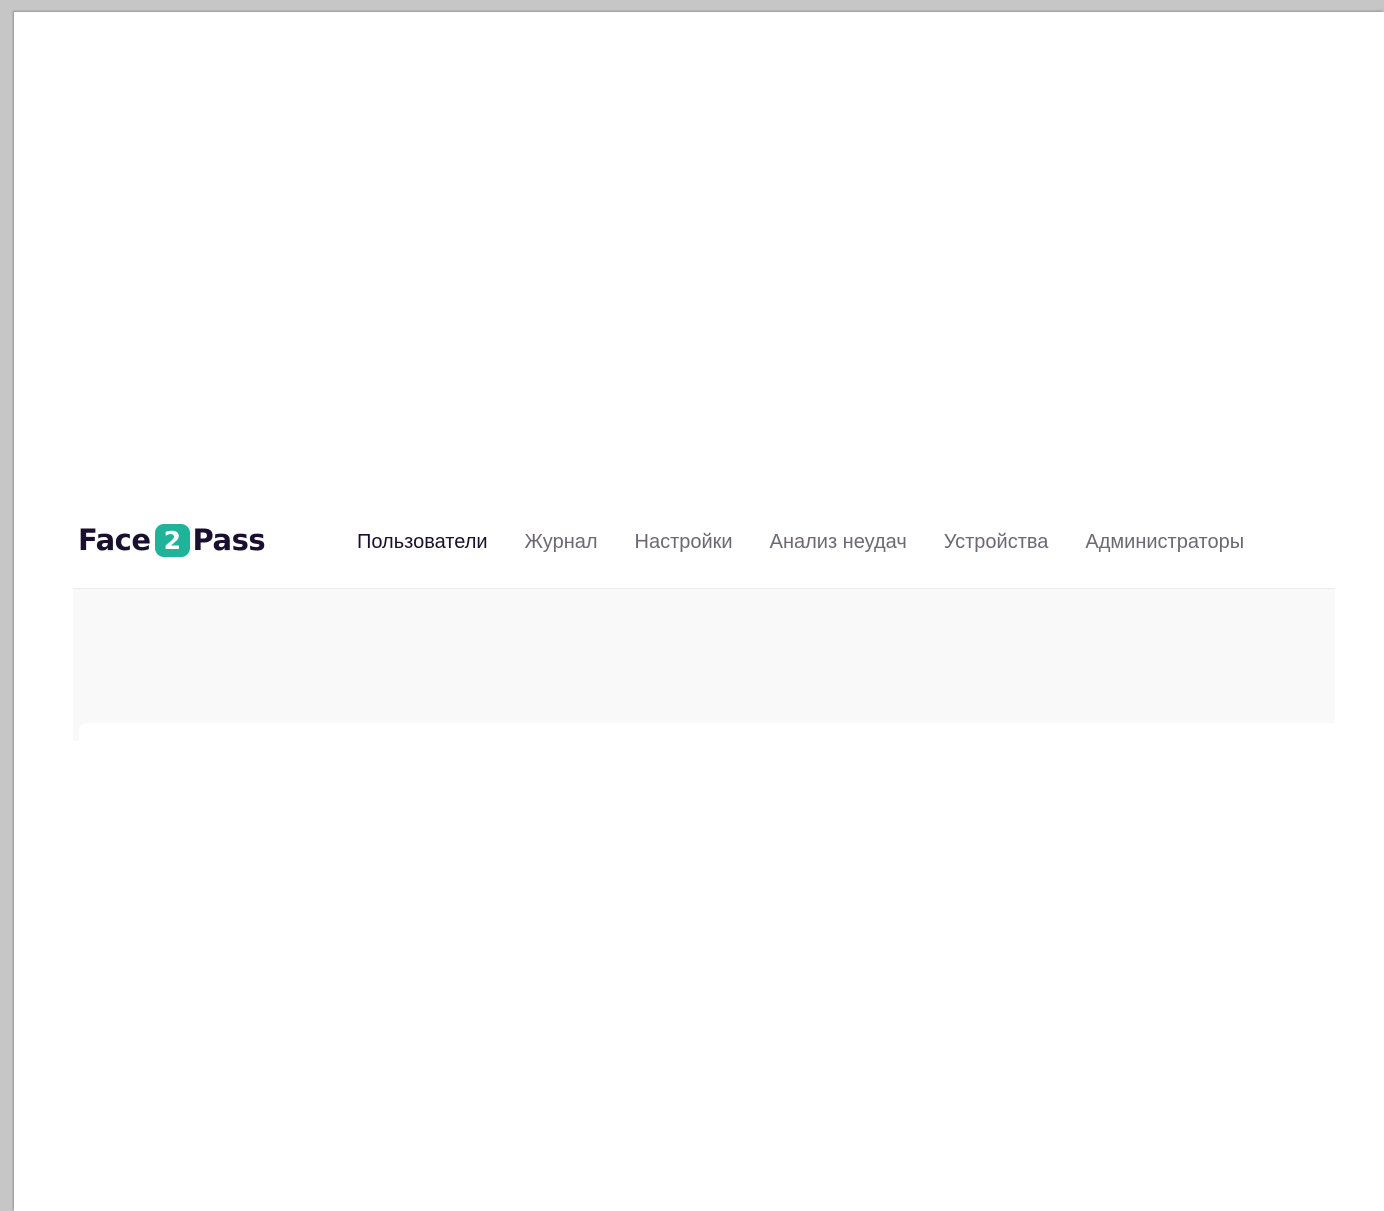 This screenshot has width=1384, height=1211. Describe the element at coordinates (1164, 542) in the screenshot. I see `nav-item-administrators: Администраторы` at that location.